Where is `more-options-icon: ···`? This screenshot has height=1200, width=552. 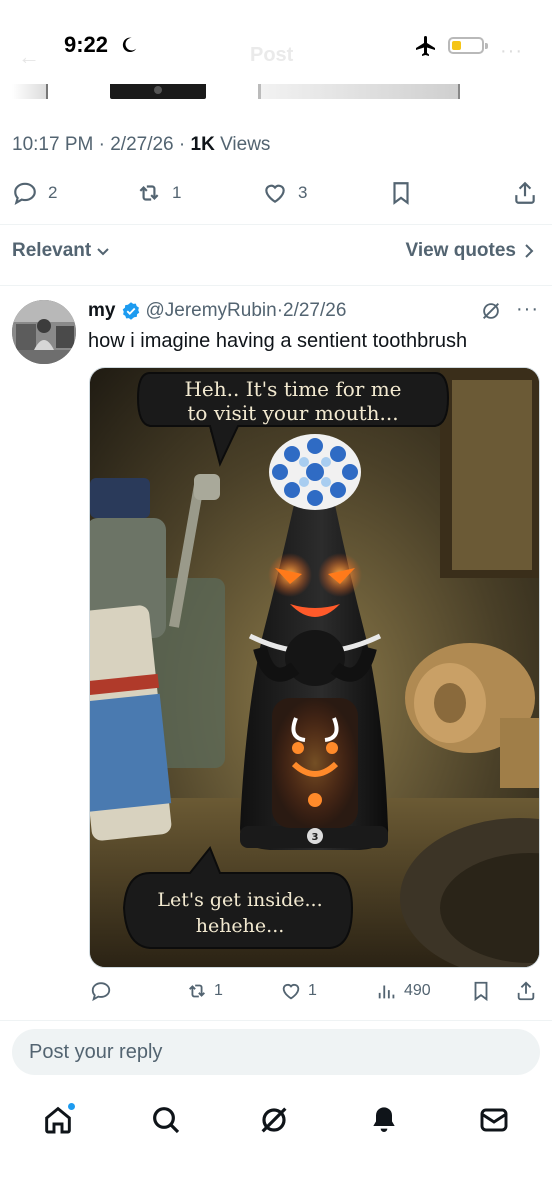 more-options-icon: ··· is located at coordinates (527, 309).